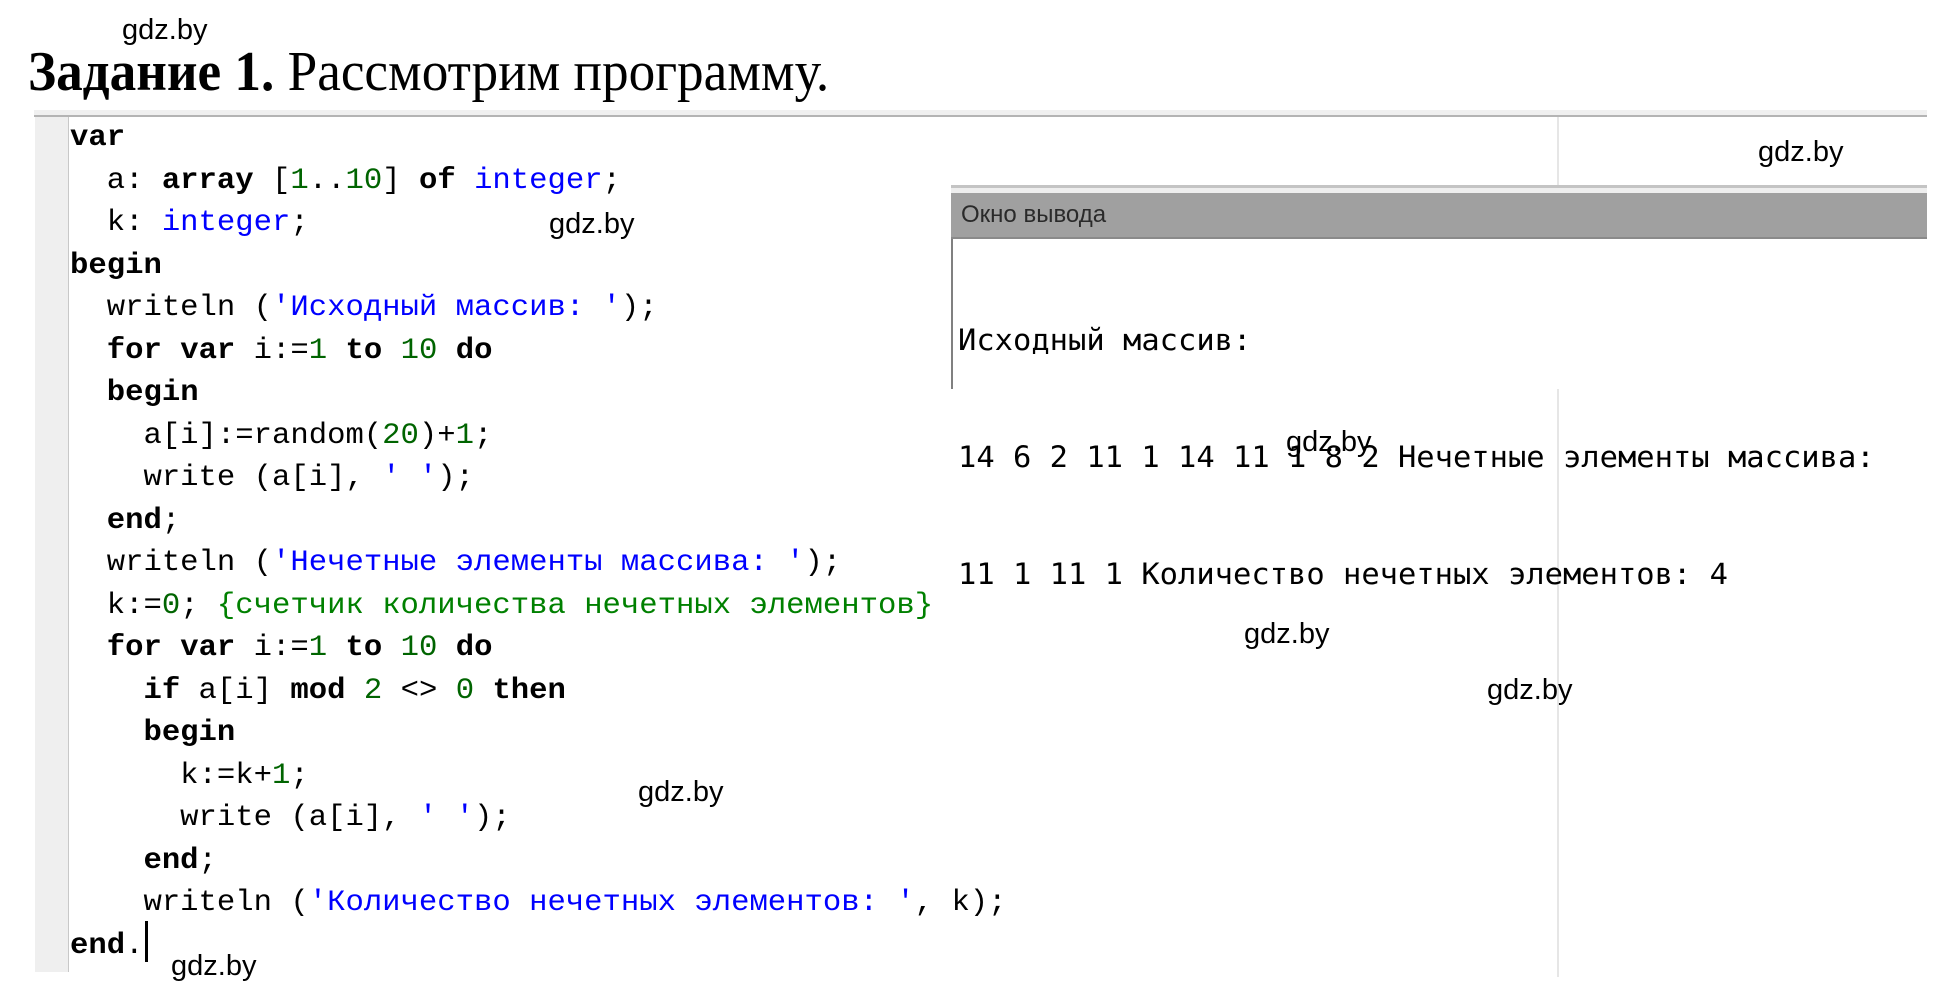  Describe the element at coordinates (116, 223) in the screenshot. I see `code-text: k:` at that location.